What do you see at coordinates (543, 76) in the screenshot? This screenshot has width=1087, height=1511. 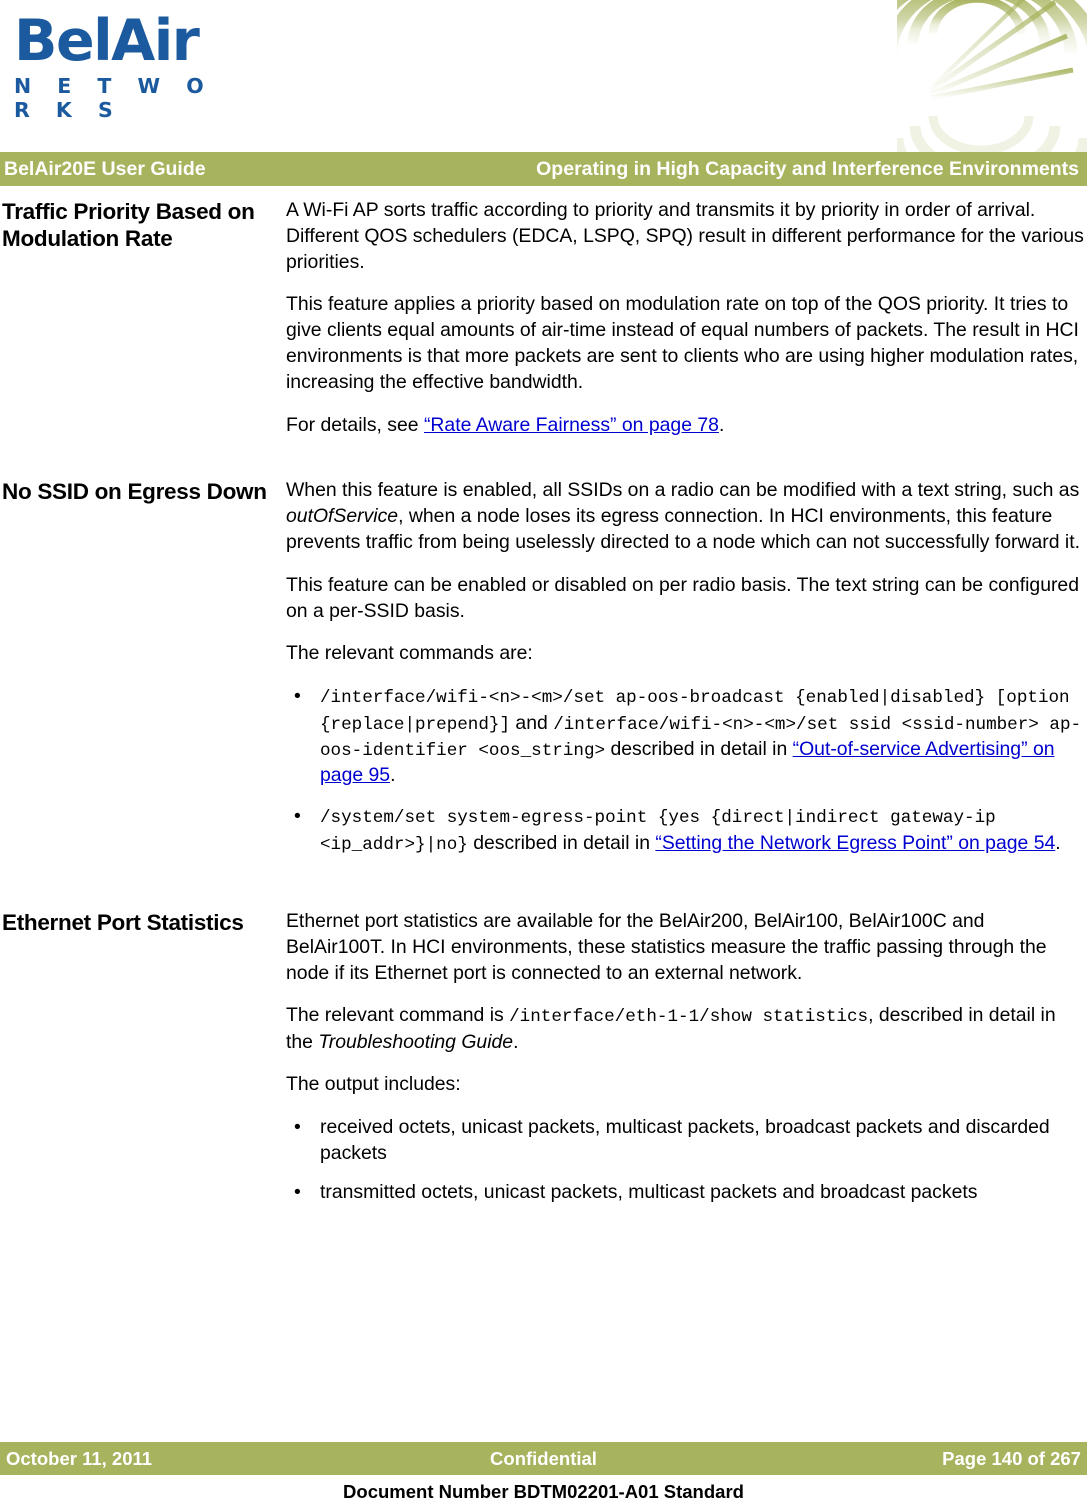 I see `masthead: BelAir N E T W O R K S` at bounding box center [543, 76].